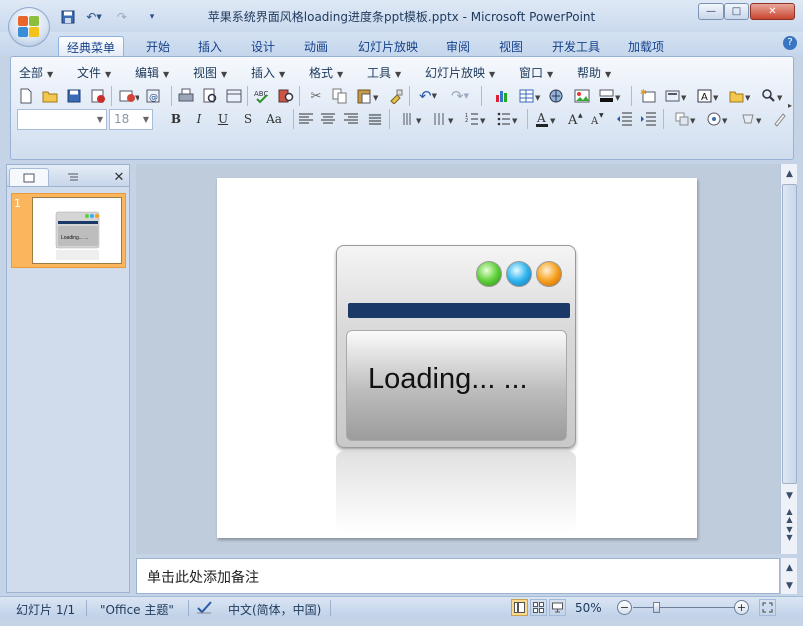 The height and width of the screenshot is (626, 803). I want to click on slide-design-icon: ▼, so click(740, 96).